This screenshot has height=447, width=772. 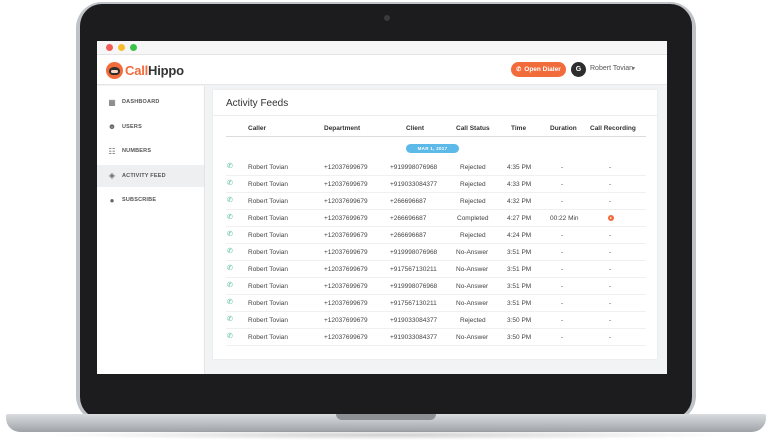 I want to click on column-header-call-recording: Call Recording, so click(x=613, y=128).